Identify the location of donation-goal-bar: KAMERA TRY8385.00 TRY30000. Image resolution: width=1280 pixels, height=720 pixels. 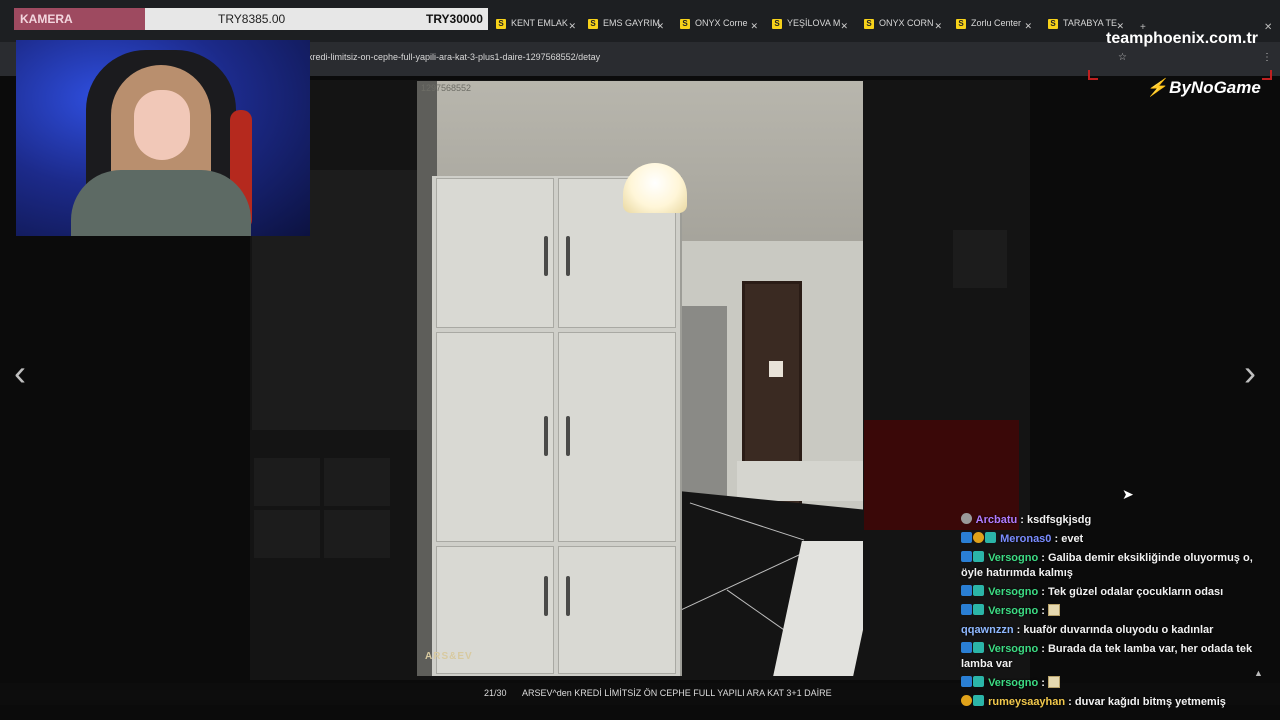
(251, 19).